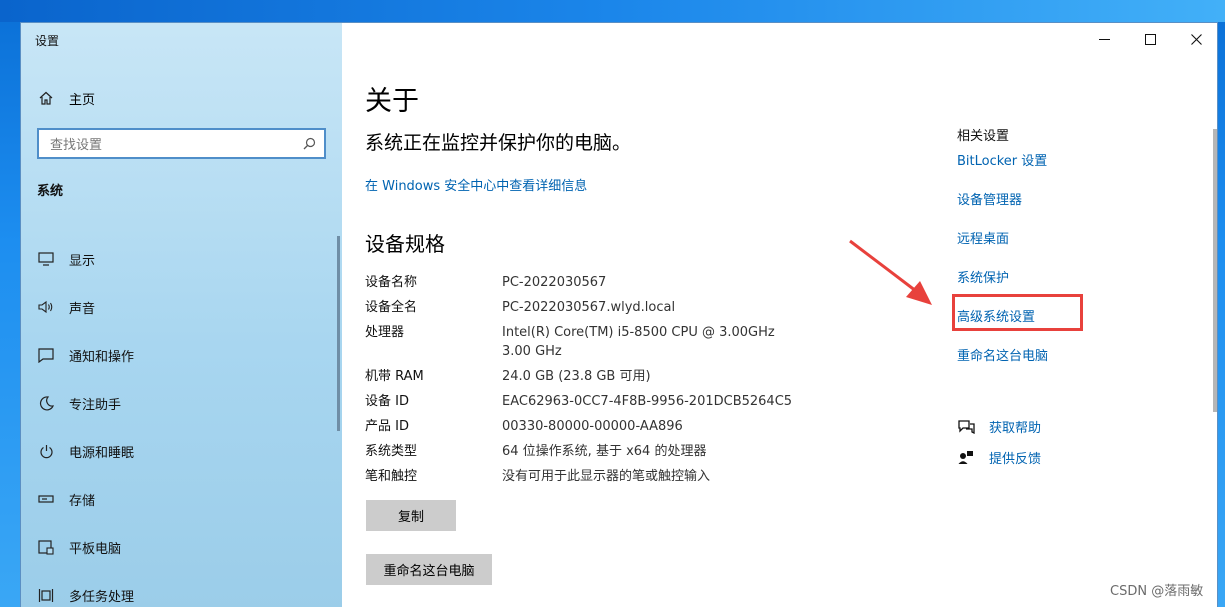  I want to click on spec-row: 机带 RAM 24.0 GB (23.8 GB 可用), so click(605, 376).